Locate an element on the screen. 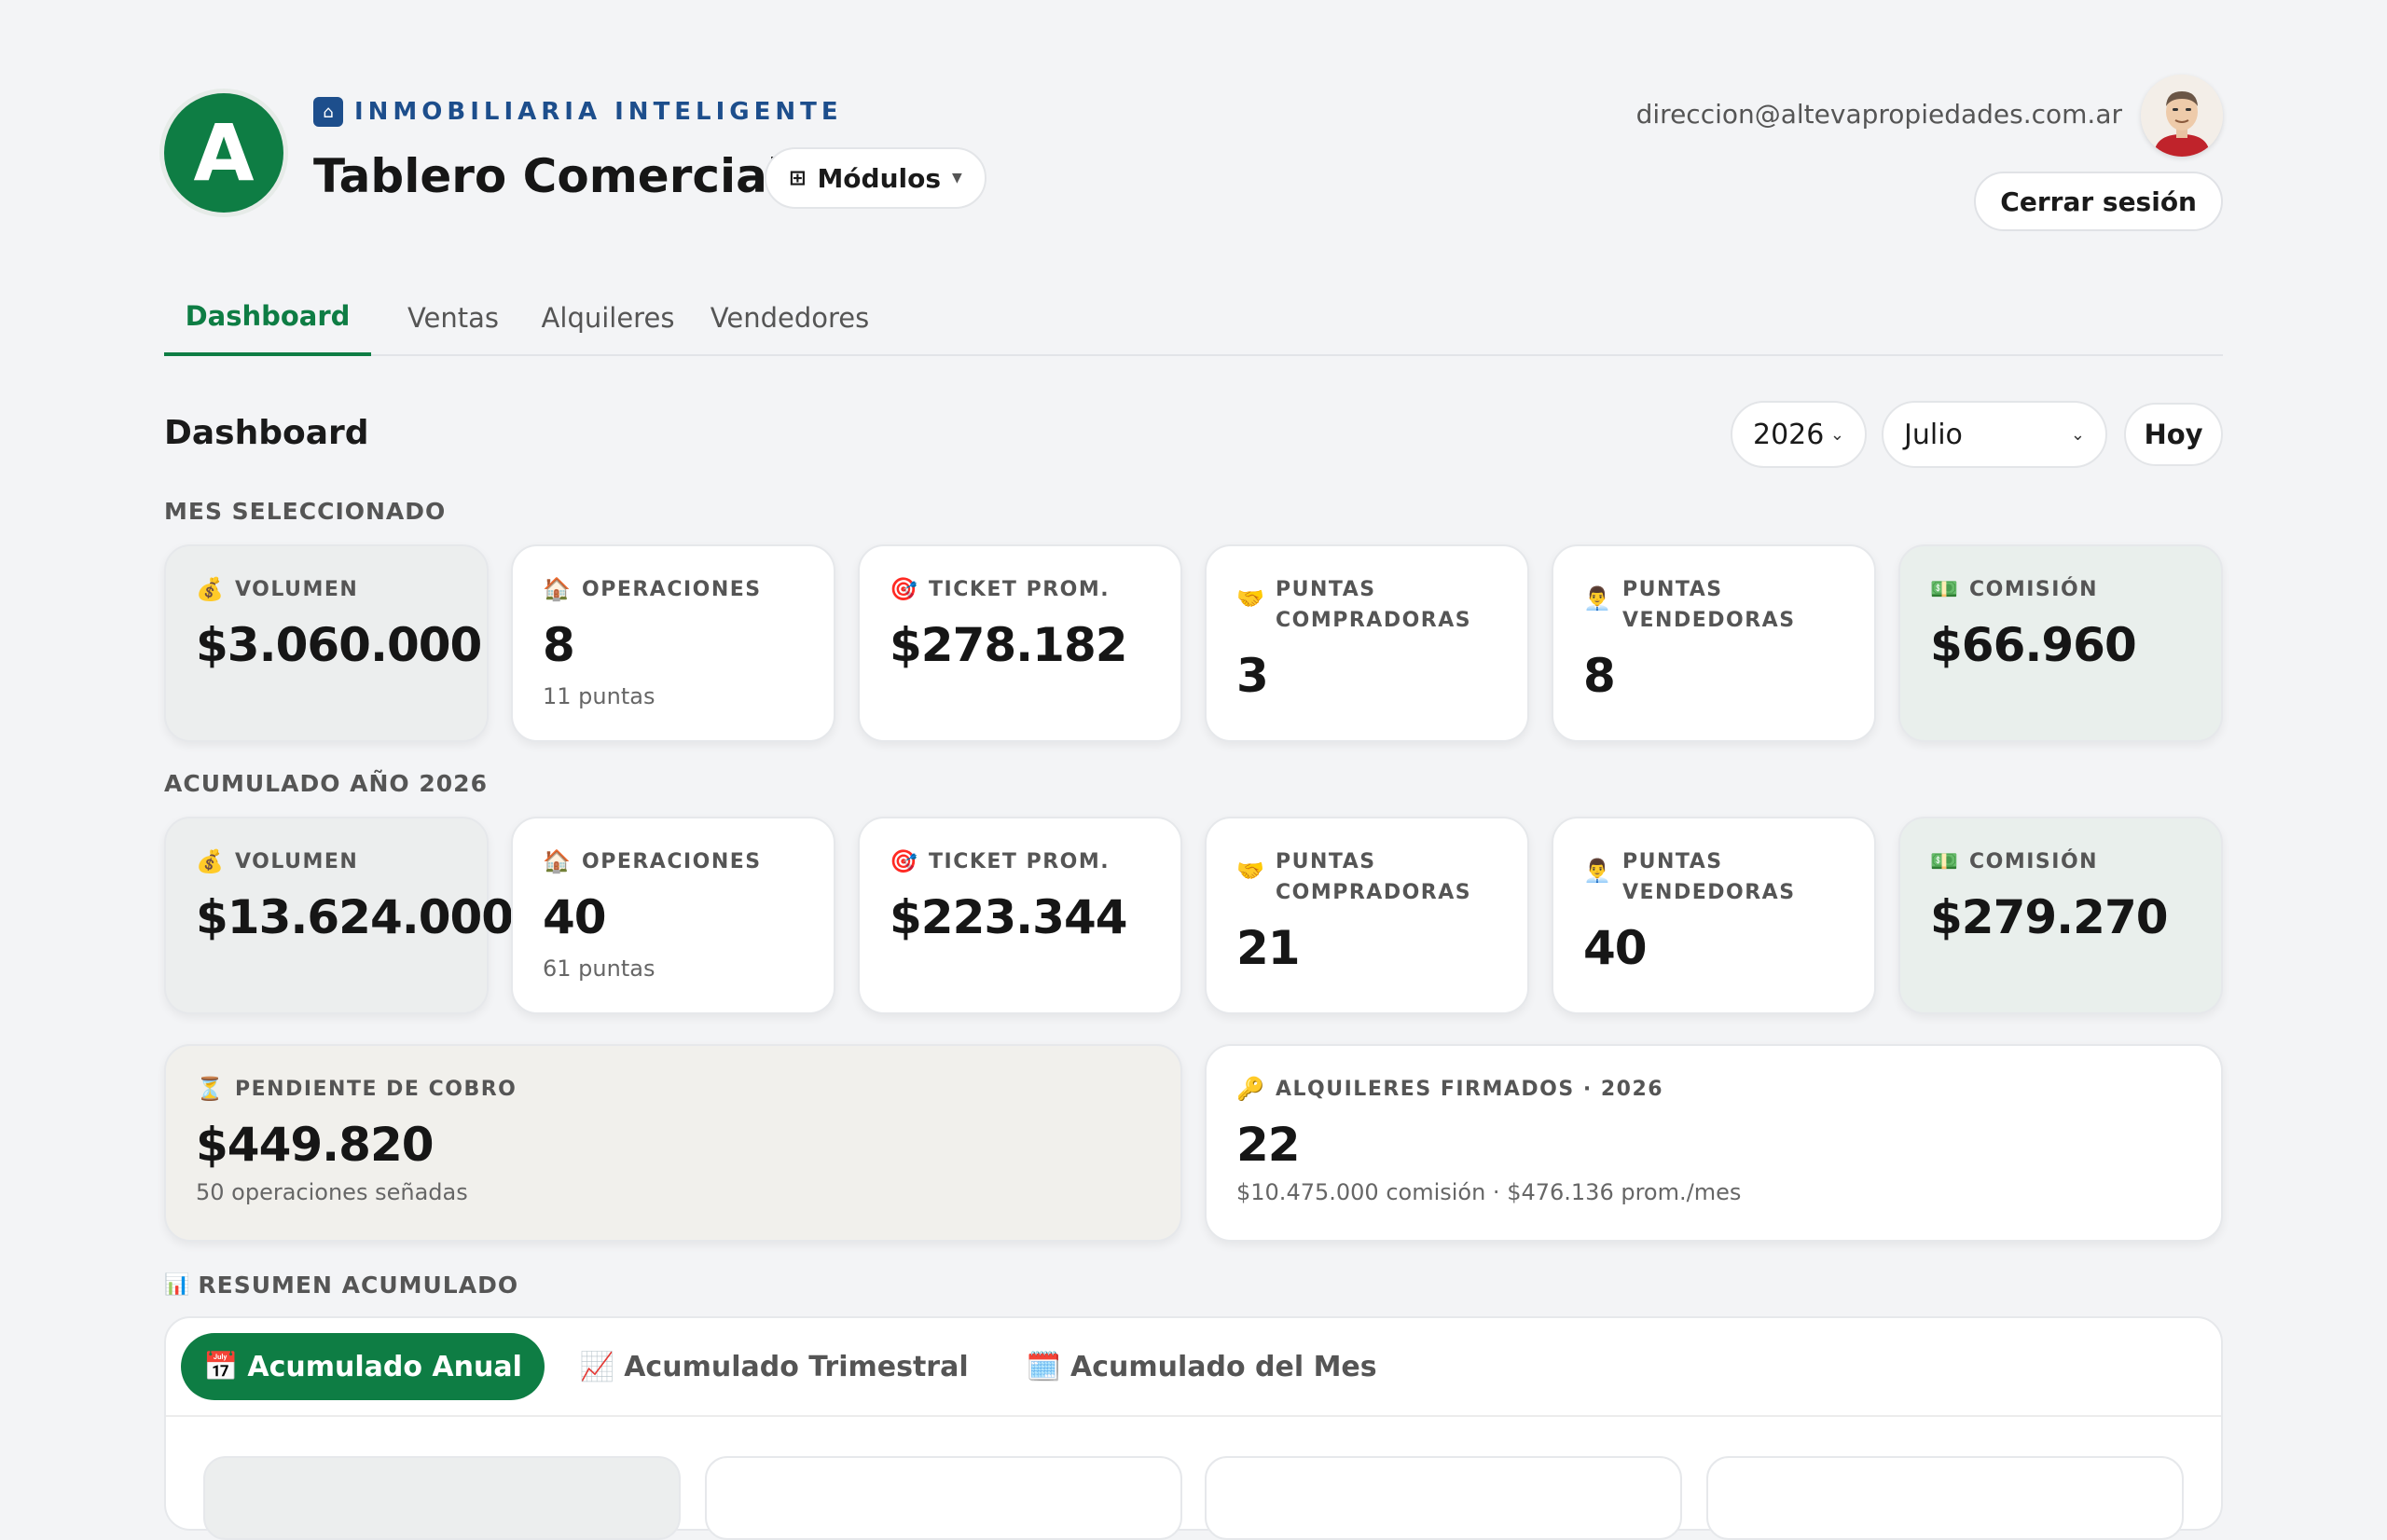 This screenshot has width=2387, height=1540. kpi-value: $66.960 is located at coordinates (2033, 645).